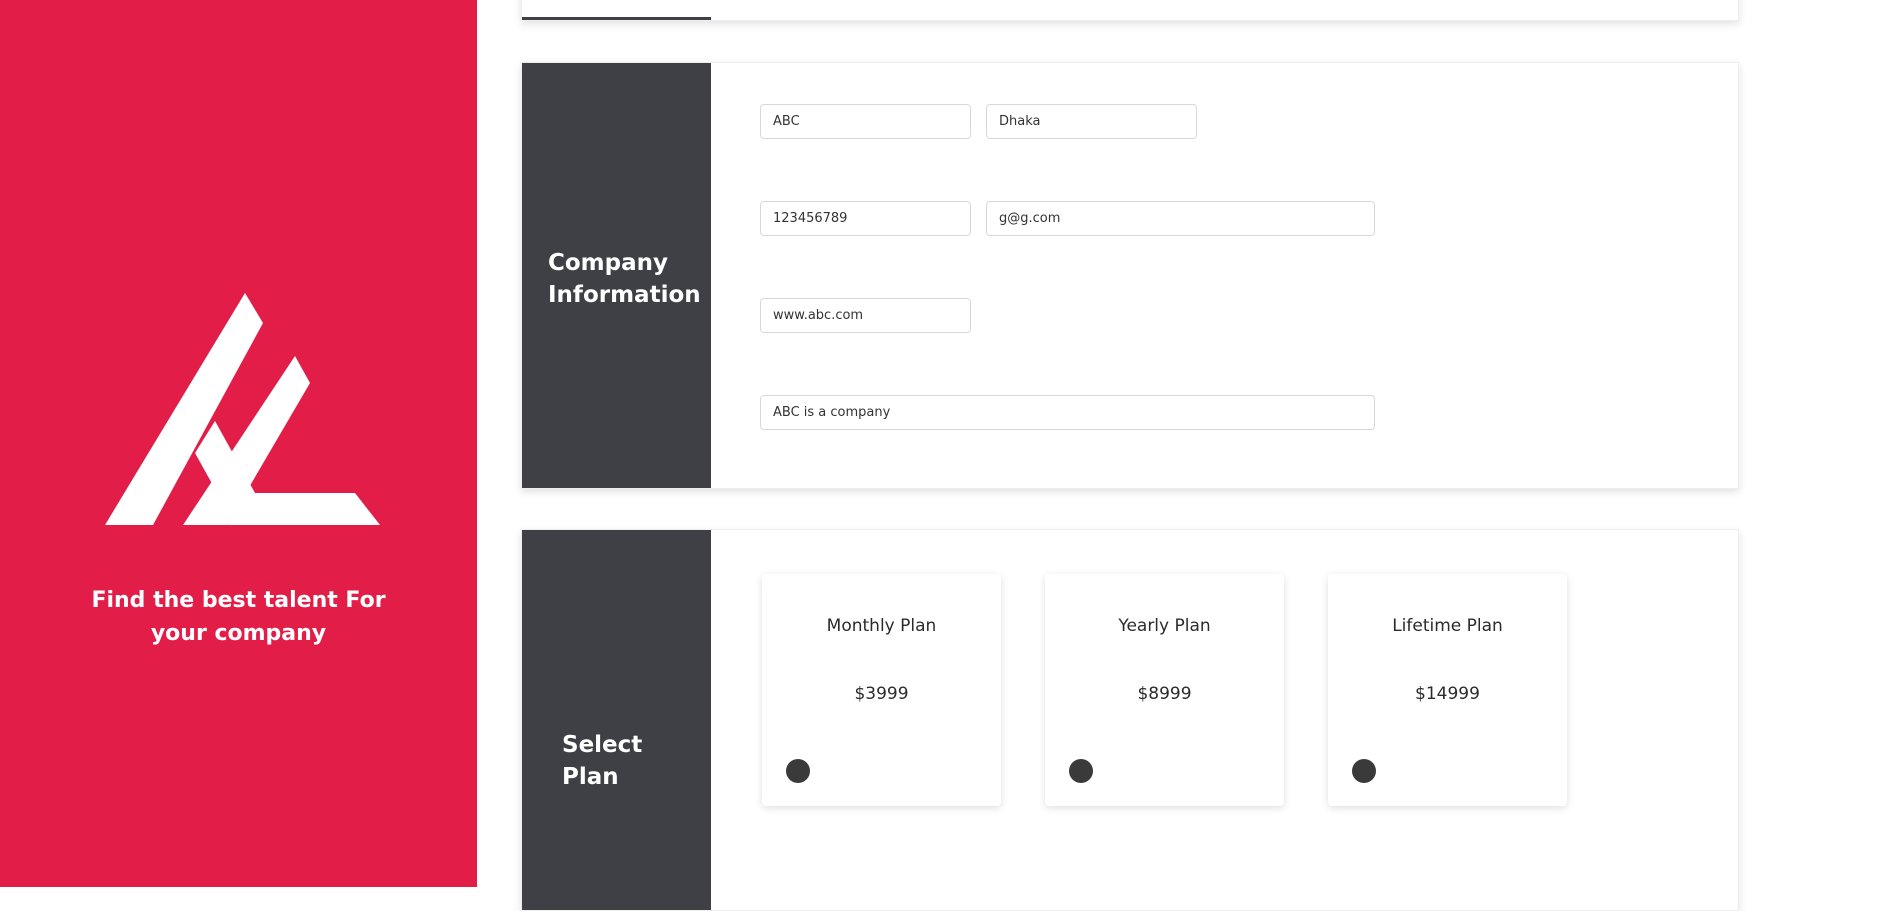 The image size is (1895, 911). What do you see at coordinates (616, 720) in the screenshot?
I see `select-plan-side-label: Select Plan` at bounding box center [616, 720].